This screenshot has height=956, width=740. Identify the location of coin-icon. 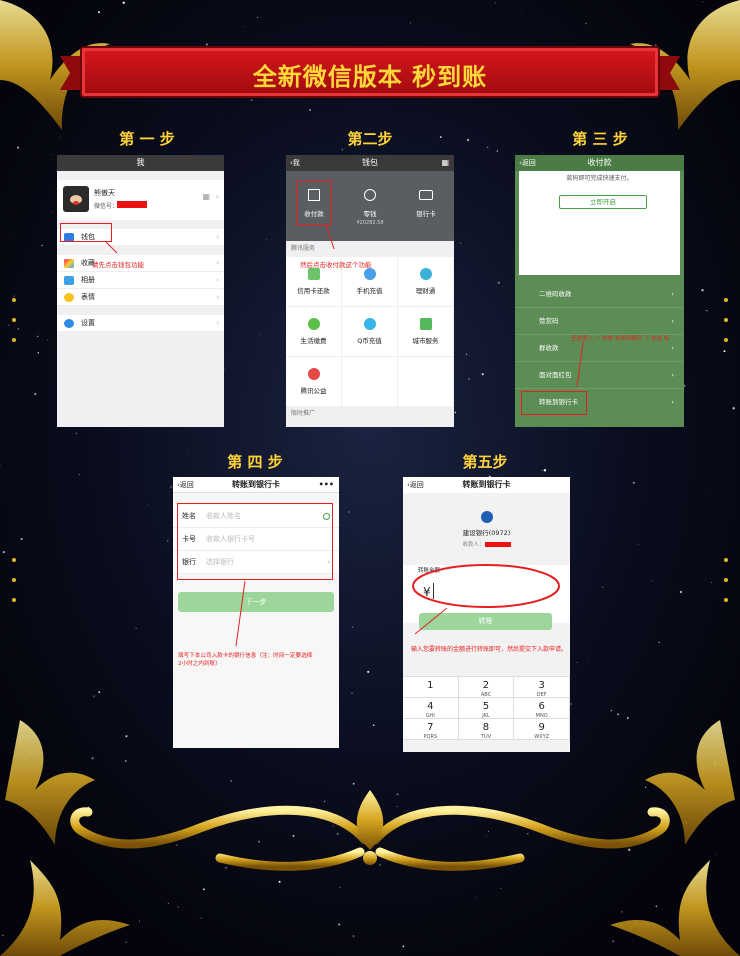
(370, 195).